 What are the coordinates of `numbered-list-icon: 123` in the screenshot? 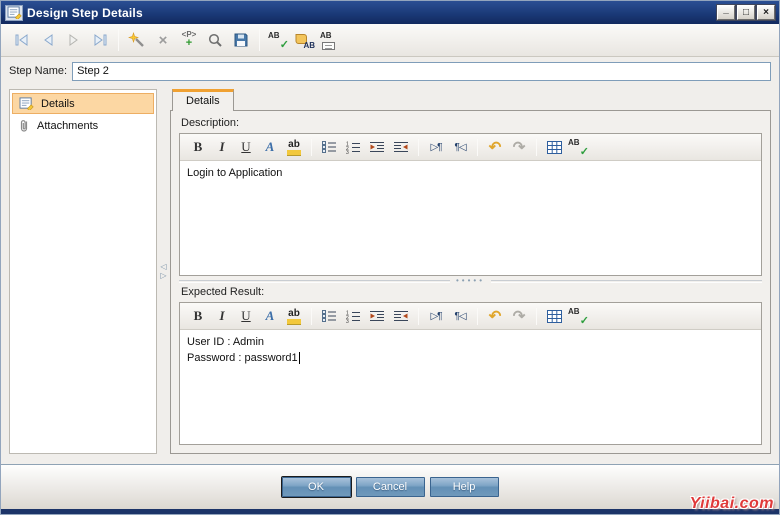 It's located at (353, 316).